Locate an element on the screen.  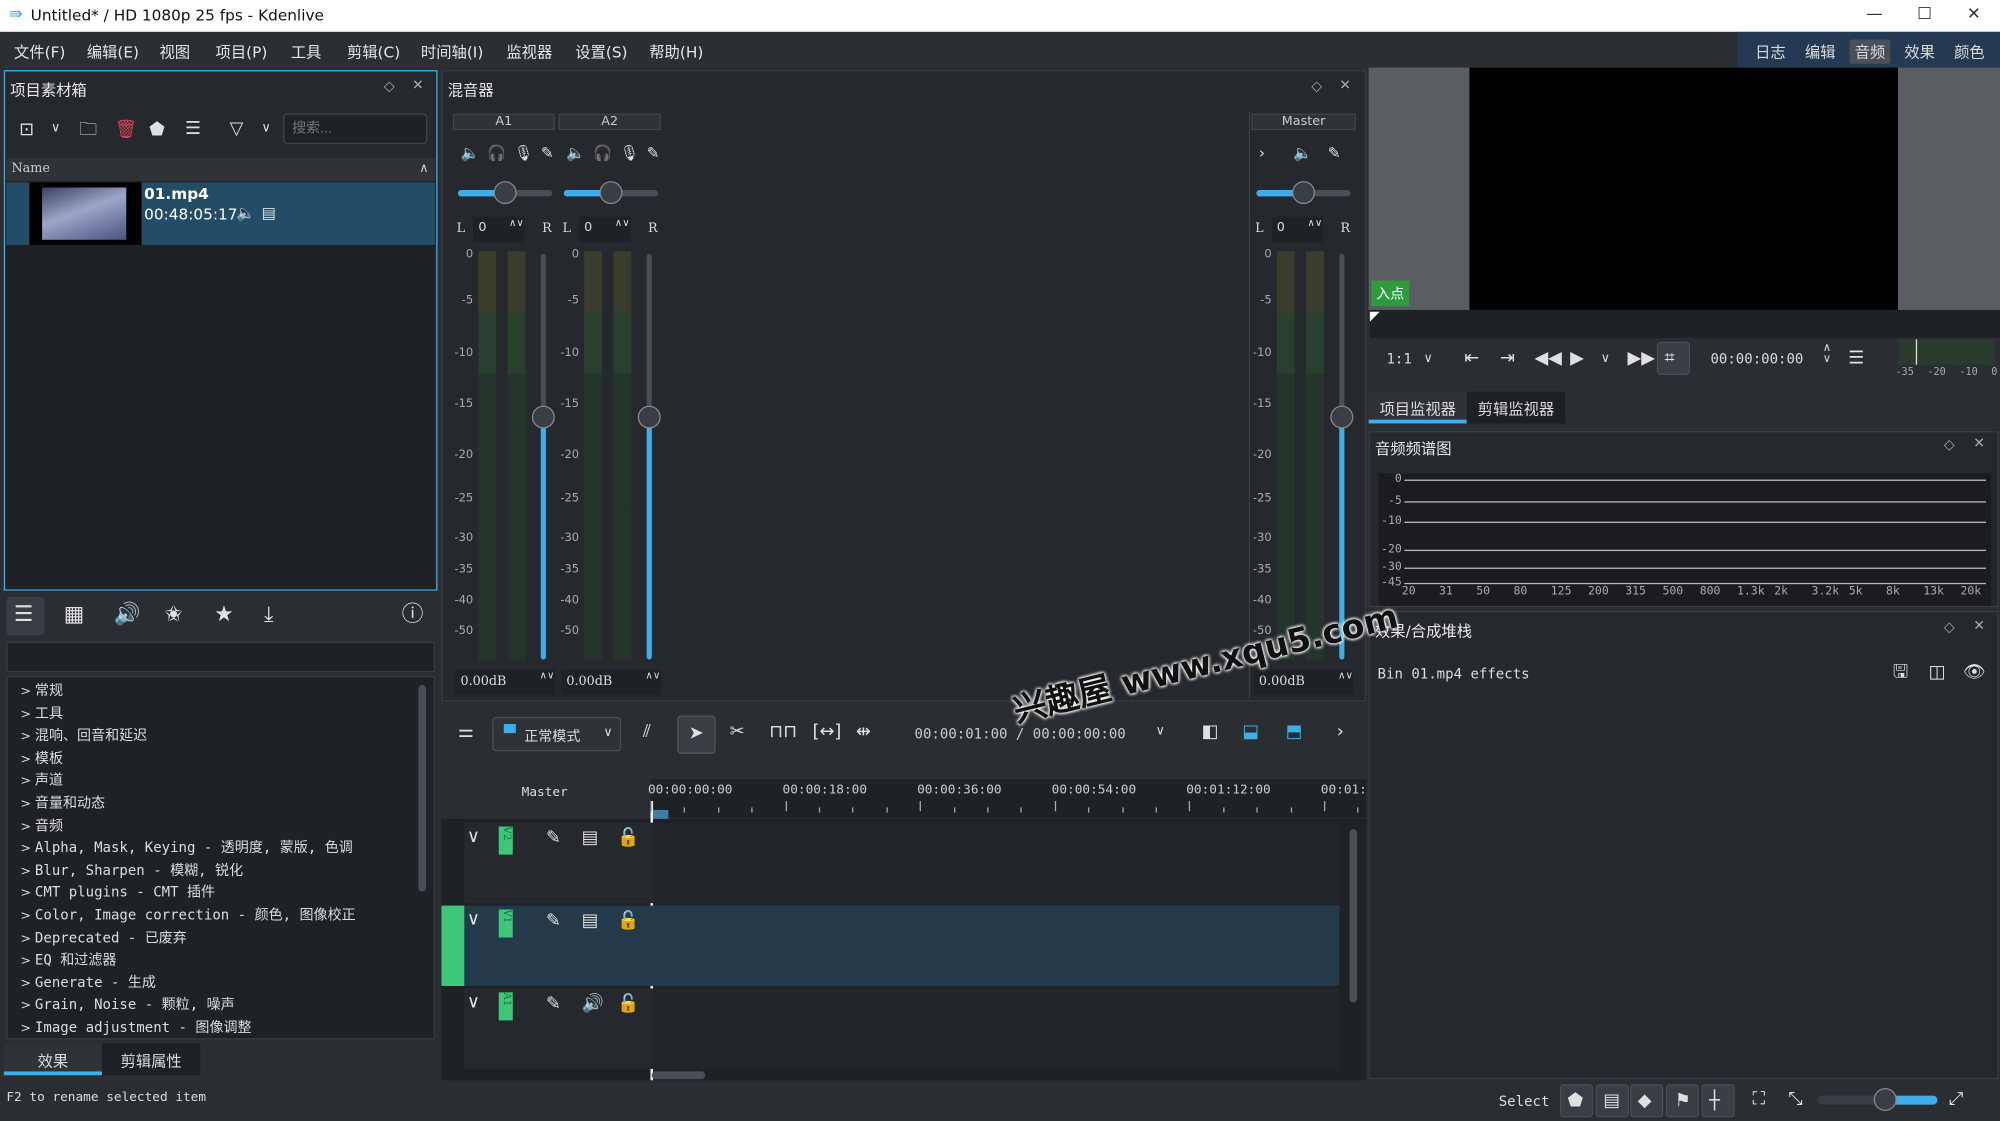
select-tool-button: ➤ is located at coordinates (696, 734).